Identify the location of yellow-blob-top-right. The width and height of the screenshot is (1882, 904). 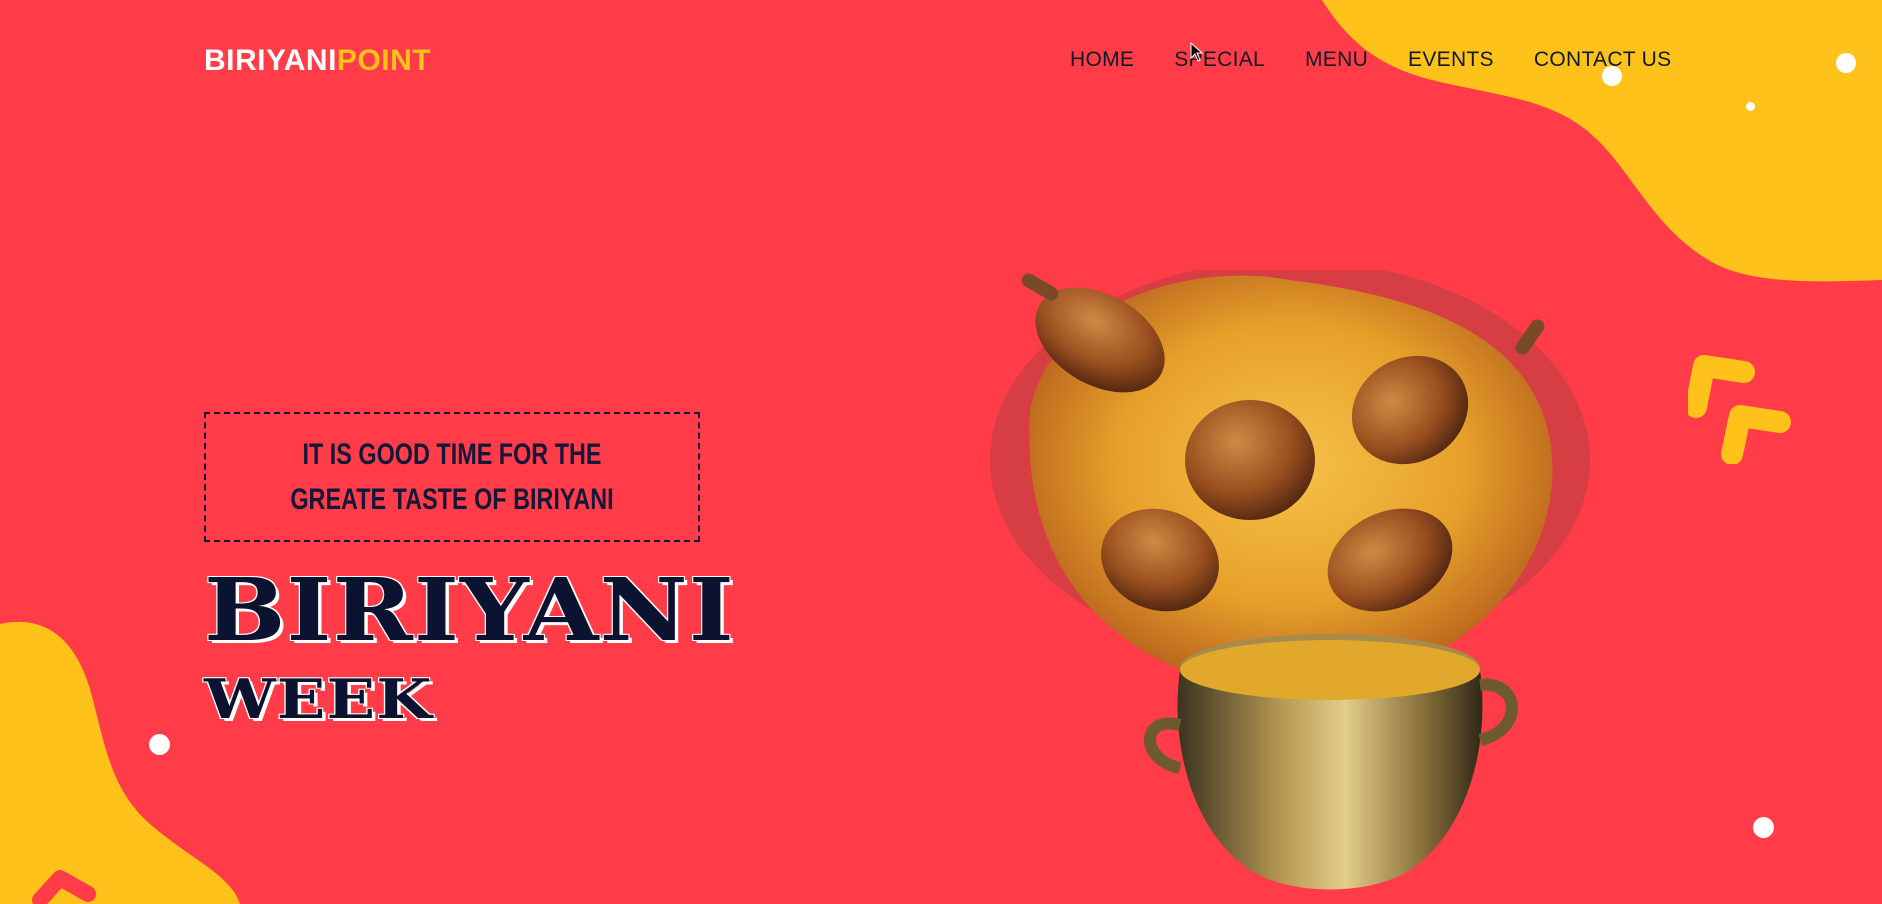
(1602, 141).